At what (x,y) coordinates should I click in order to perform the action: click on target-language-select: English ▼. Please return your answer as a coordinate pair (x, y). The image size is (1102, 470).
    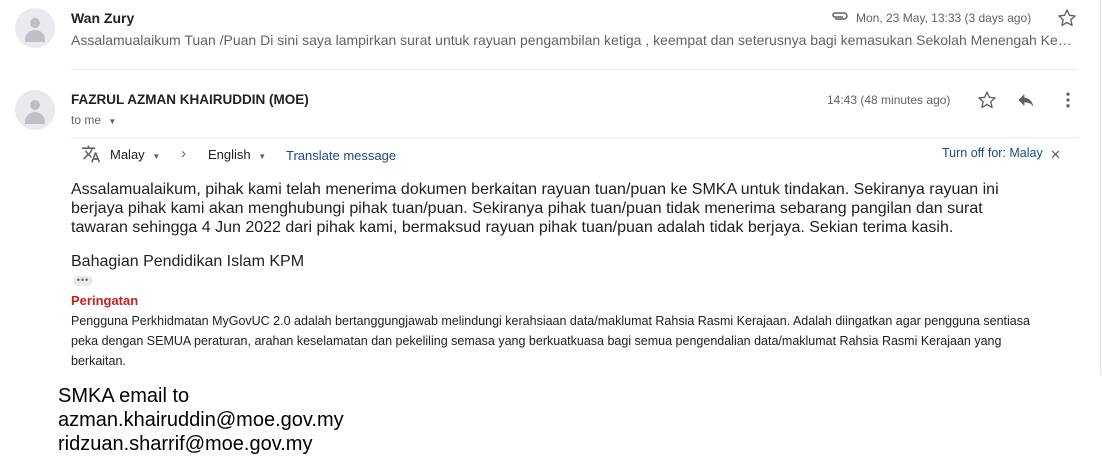
    Looking at the image, I should click on (237, 154).